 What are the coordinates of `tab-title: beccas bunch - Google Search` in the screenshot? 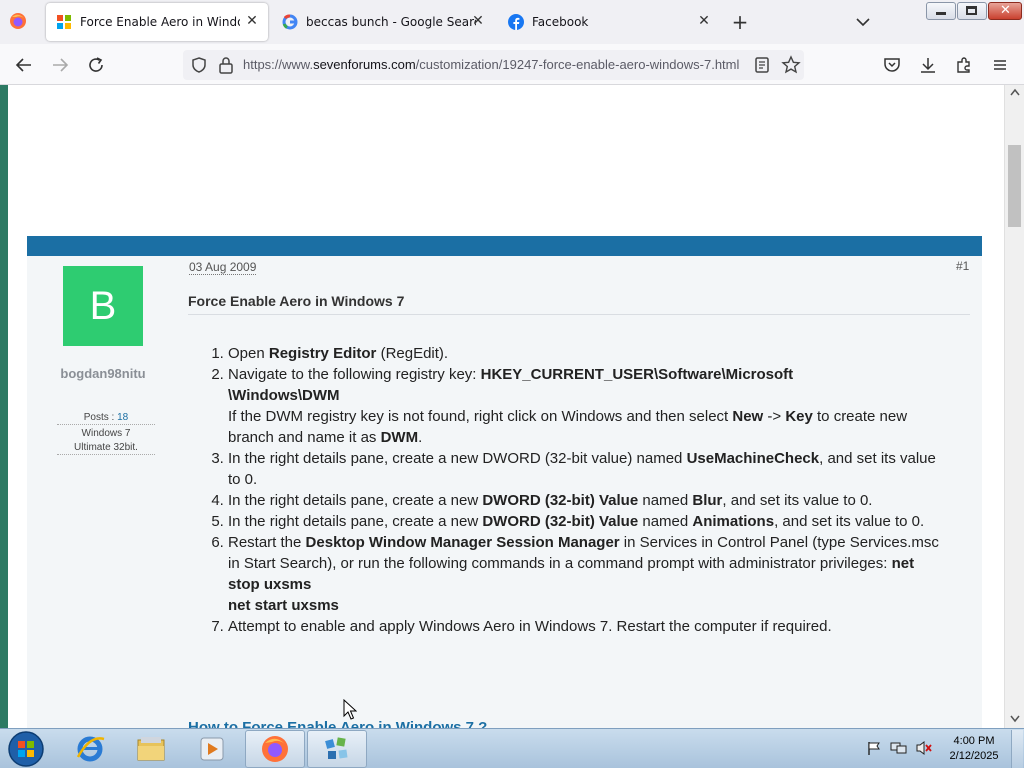 It's located at (391, 22).